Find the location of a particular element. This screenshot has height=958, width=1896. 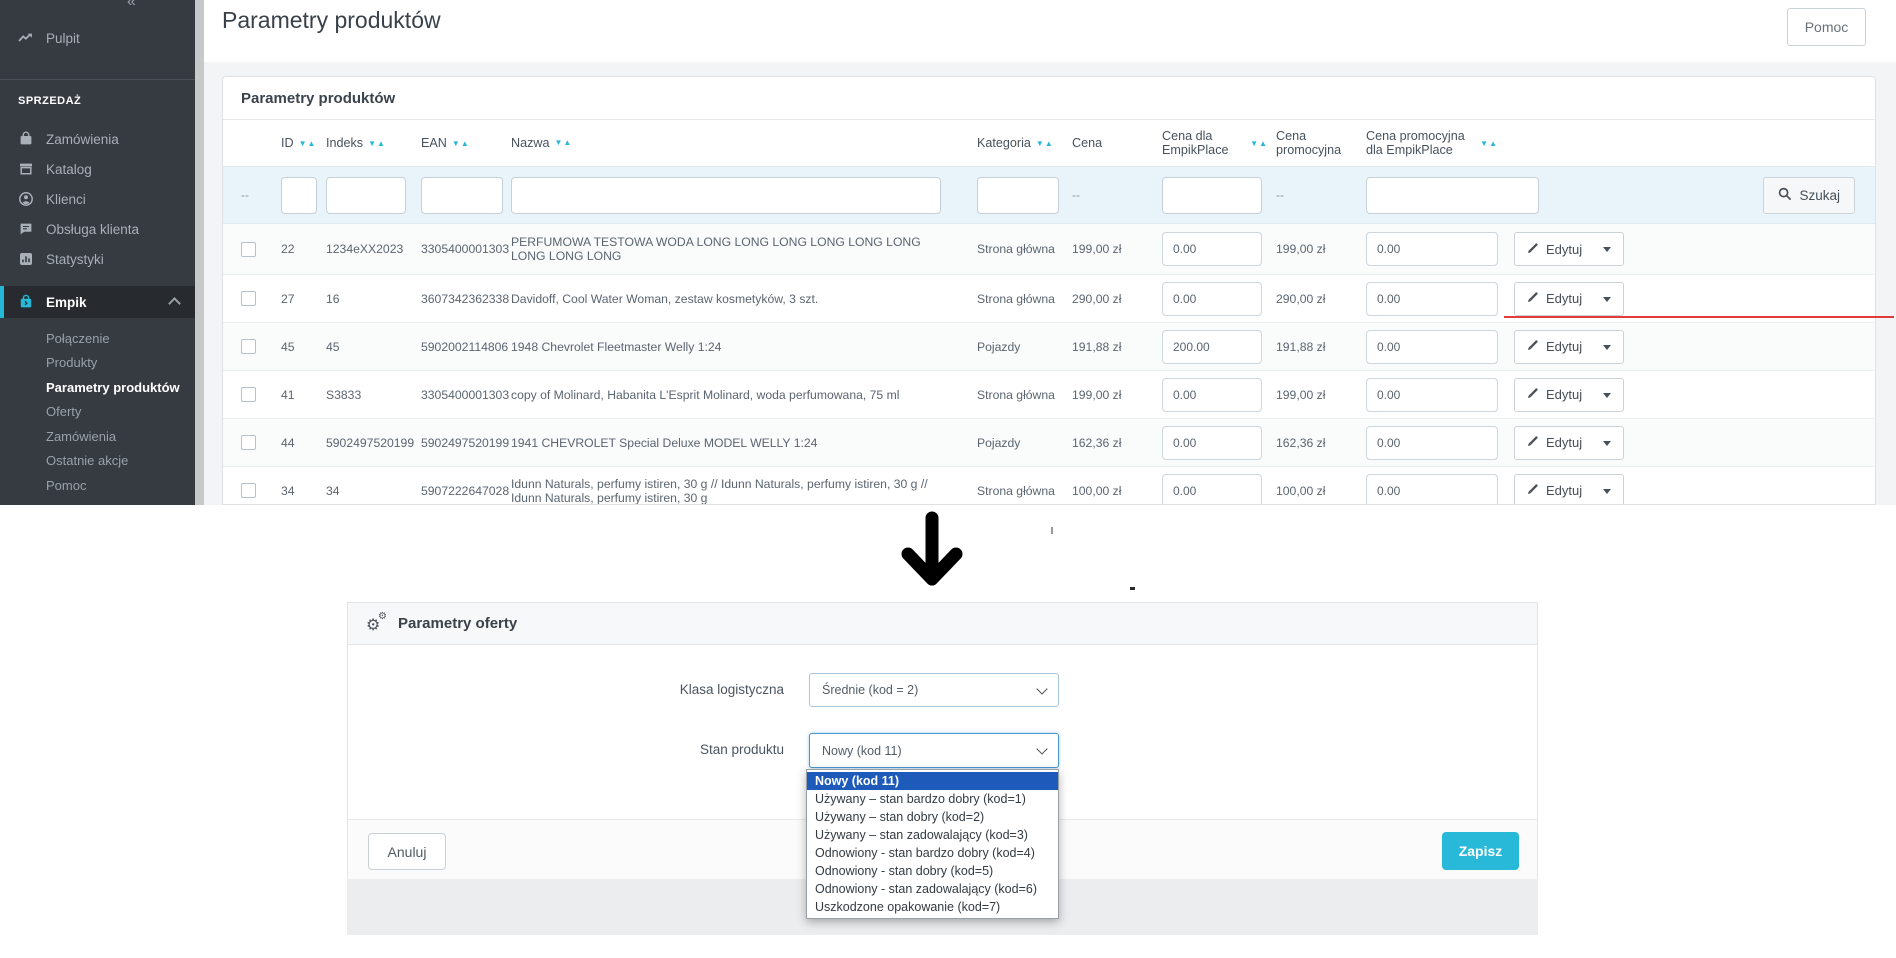

dropdown-option: Używany – stan bardzo dobry (kod=1) is located at coordinates (932, 799).